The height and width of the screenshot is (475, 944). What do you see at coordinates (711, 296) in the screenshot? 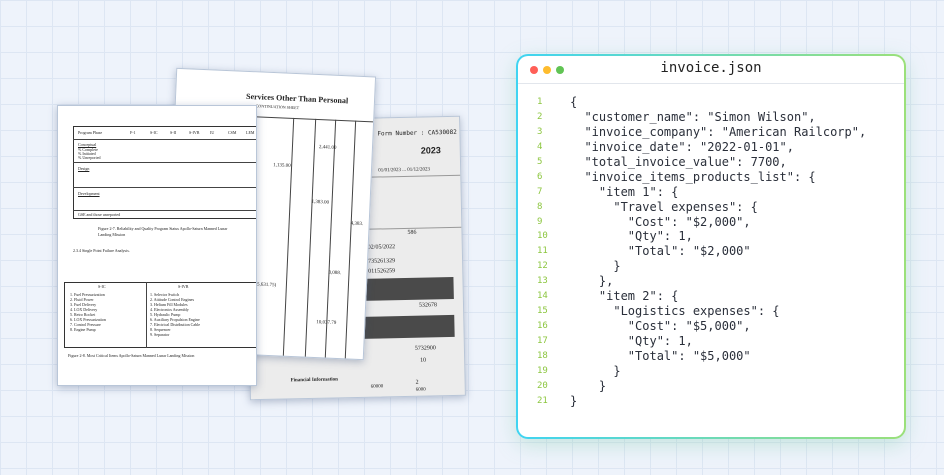
I see `code-line: 14 "item 2": {` at bounding box center [711, 296].